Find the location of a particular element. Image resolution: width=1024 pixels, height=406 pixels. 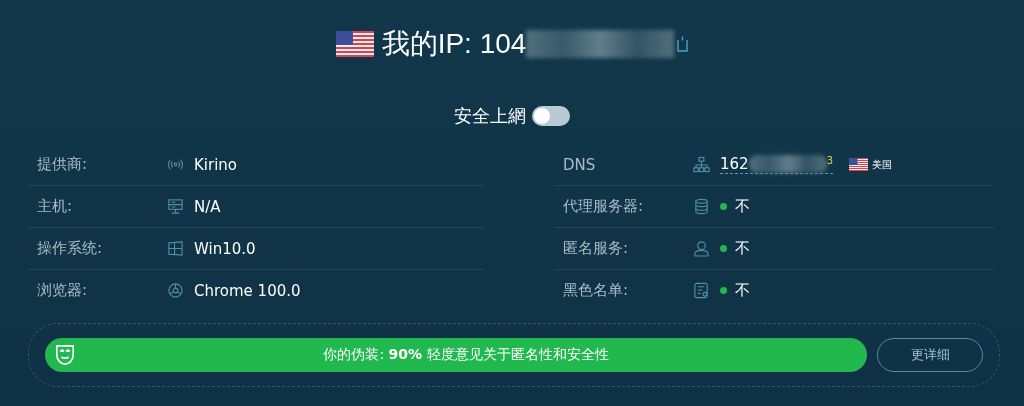

mask-icon is located at coordinates (65, 355).